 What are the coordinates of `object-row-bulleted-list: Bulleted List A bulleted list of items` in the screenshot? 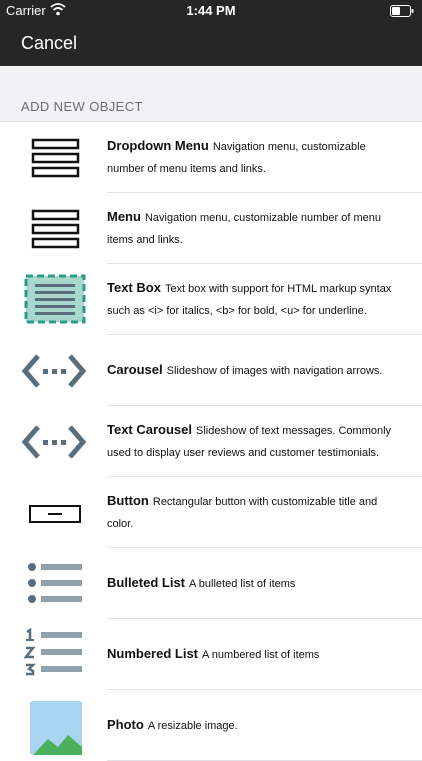 It's located at (211, 583).